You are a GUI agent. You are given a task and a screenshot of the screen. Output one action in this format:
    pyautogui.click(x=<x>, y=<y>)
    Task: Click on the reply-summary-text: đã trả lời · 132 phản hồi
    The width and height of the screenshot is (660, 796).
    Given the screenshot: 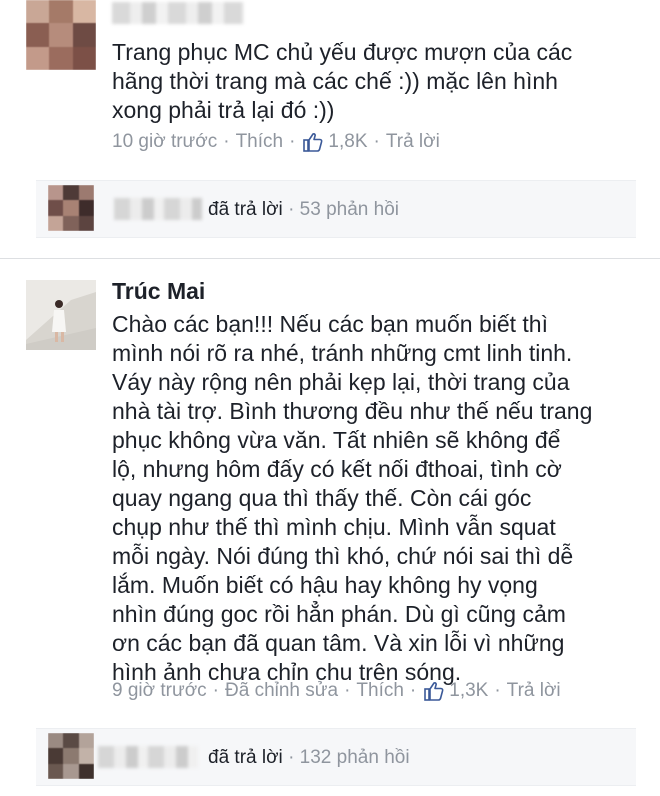 What is the action you would take?
    pyautogui.click(x=309, y=758)
    